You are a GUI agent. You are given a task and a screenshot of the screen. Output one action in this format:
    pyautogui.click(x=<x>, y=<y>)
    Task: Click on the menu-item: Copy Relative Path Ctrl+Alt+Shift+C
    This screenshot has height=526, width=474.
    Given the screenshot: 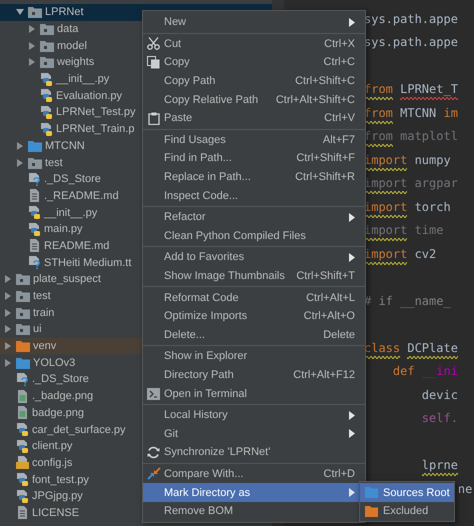 What is the action you would take?
    pyautogui.click(x=254, y=99)
    